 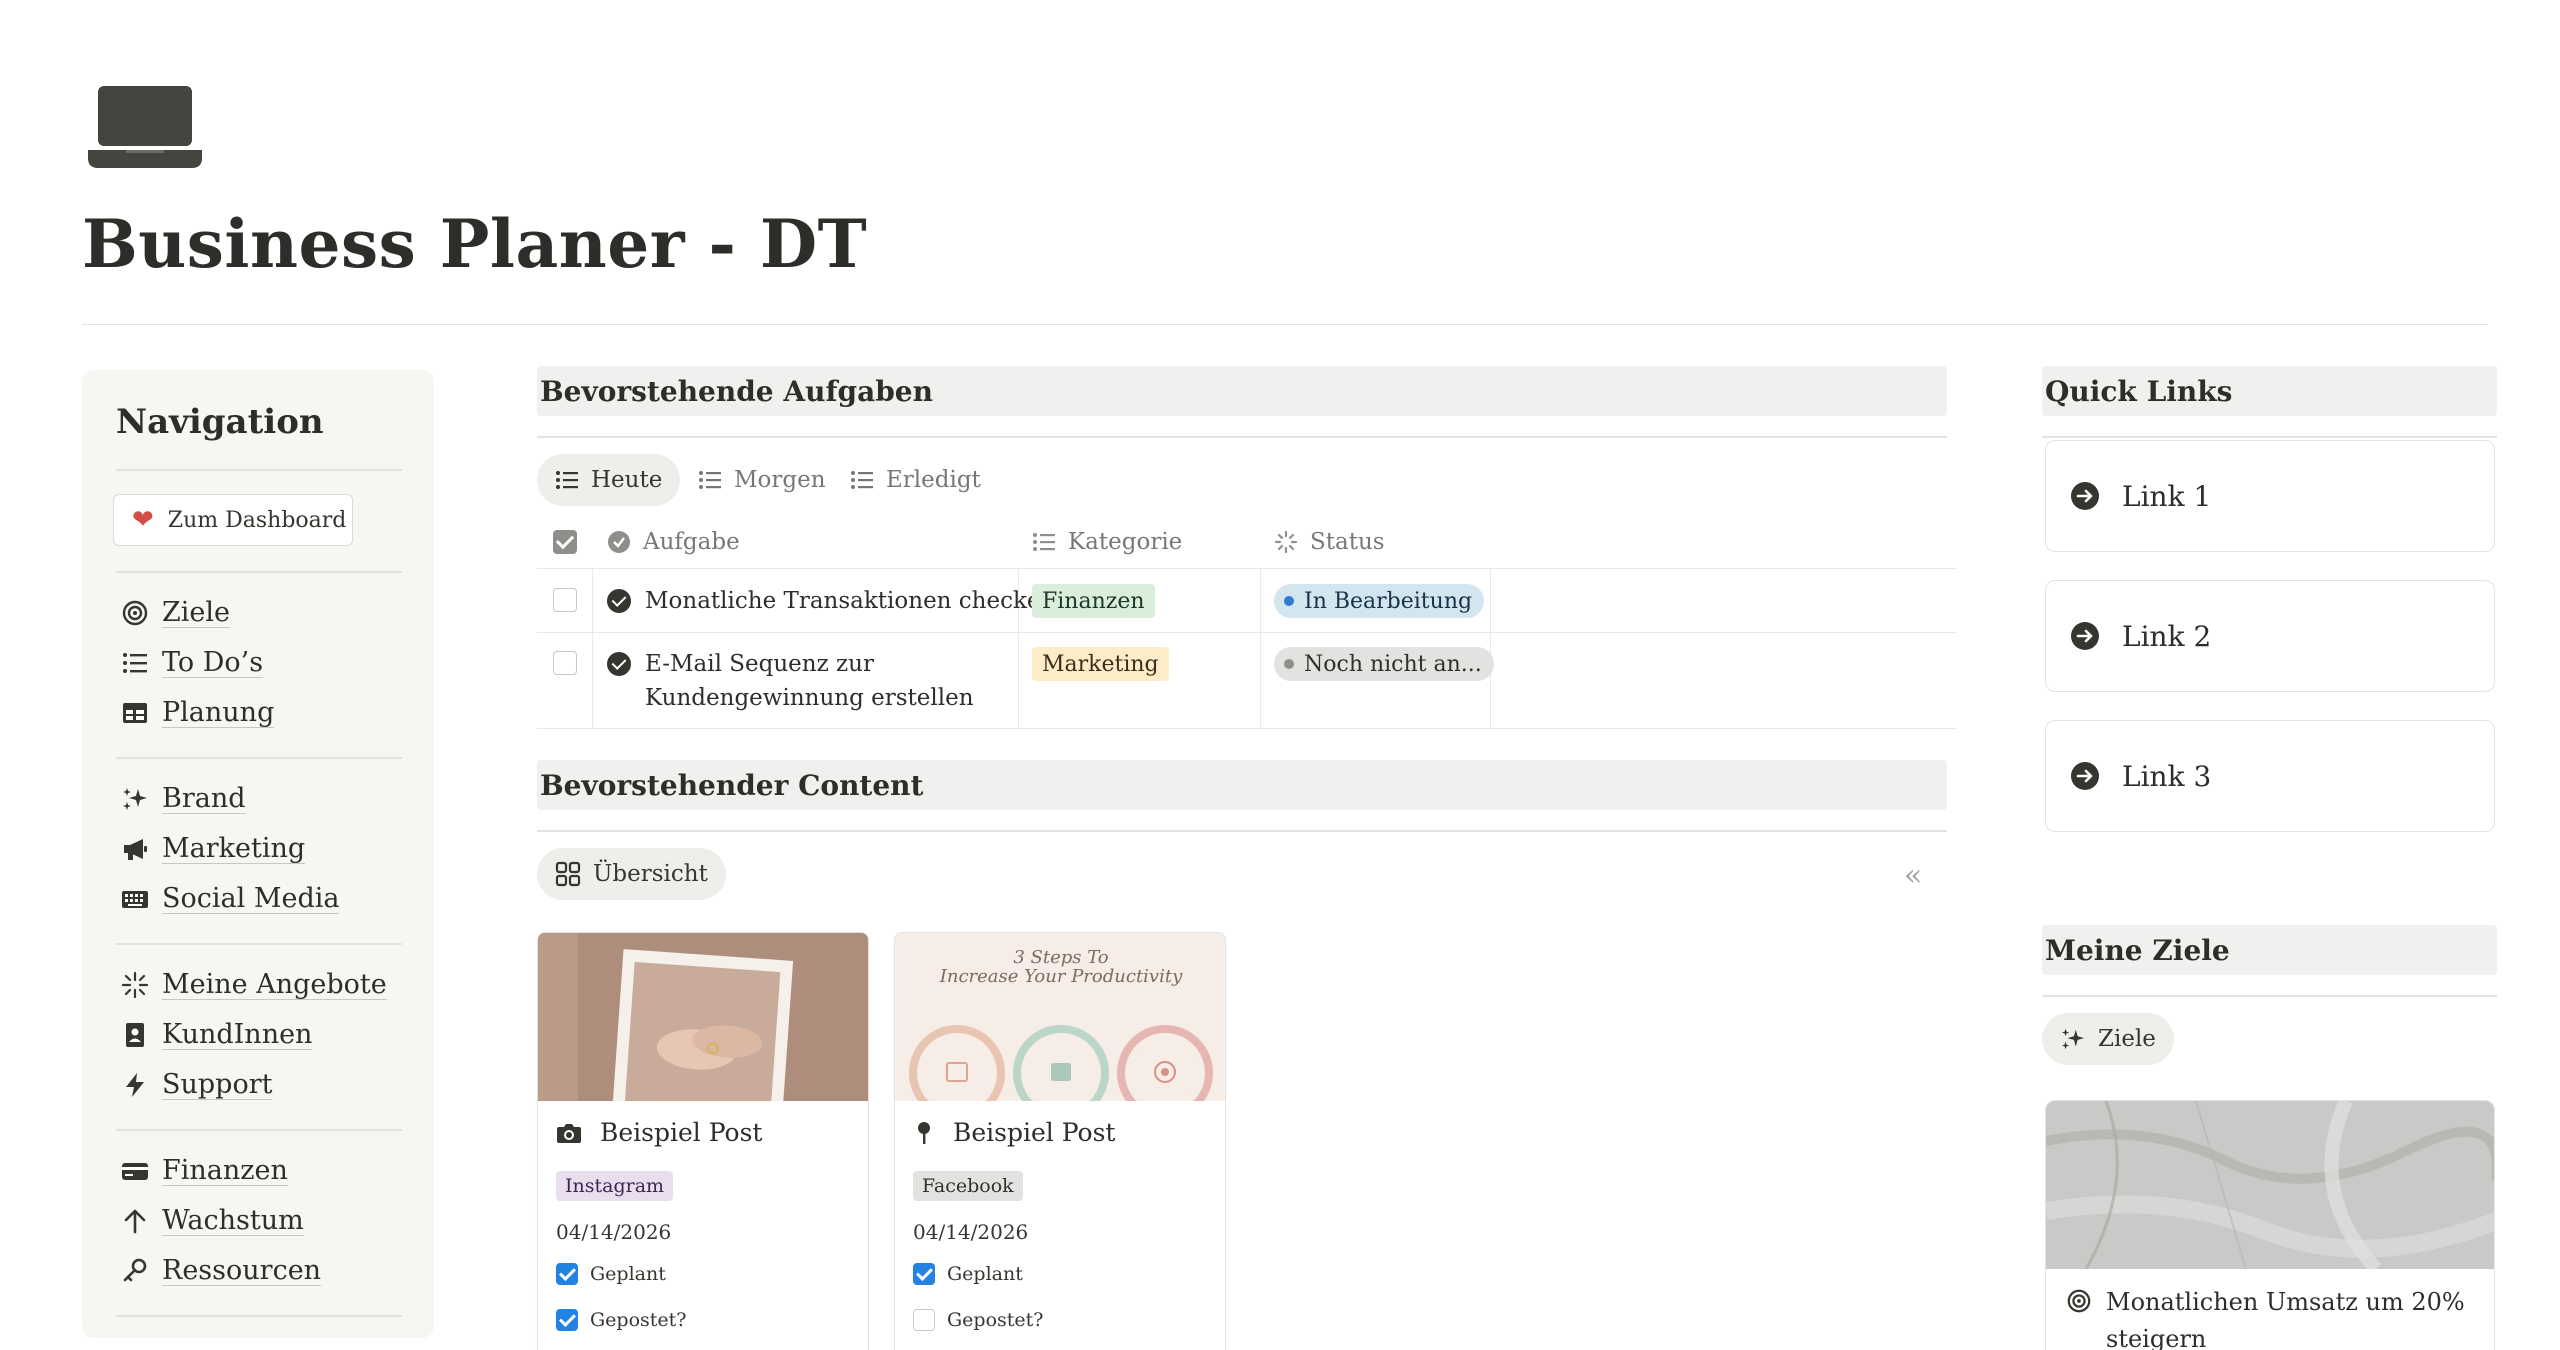 I want to click on column-header-kategorie: Kategorie, so click(x=1107, y=542).